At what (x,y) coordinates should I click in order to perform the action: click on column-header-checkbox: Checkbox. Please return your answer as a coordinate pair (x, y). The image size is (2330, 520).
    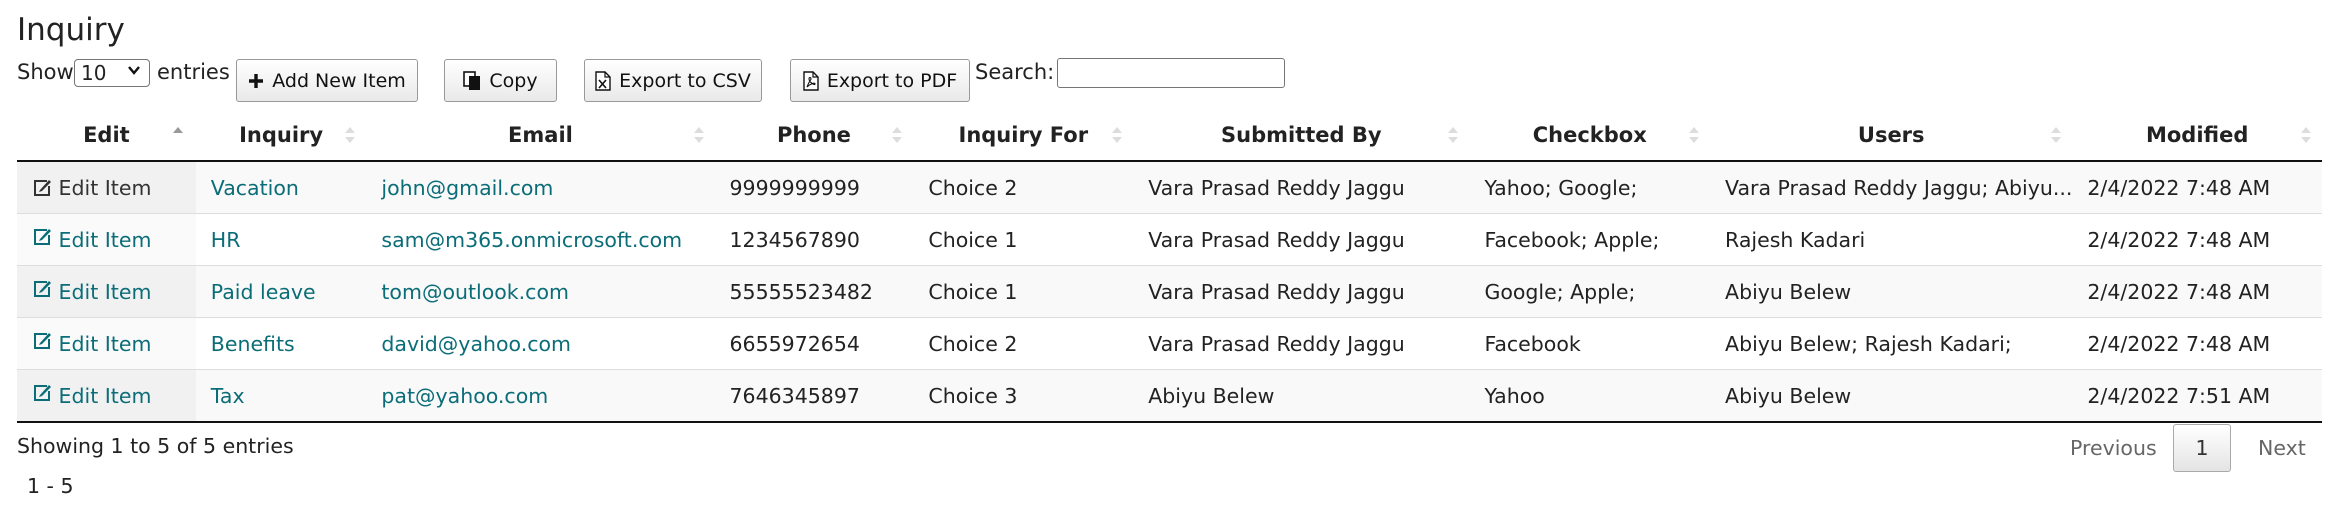
    Looking at the image, I should click on (1590, 136).